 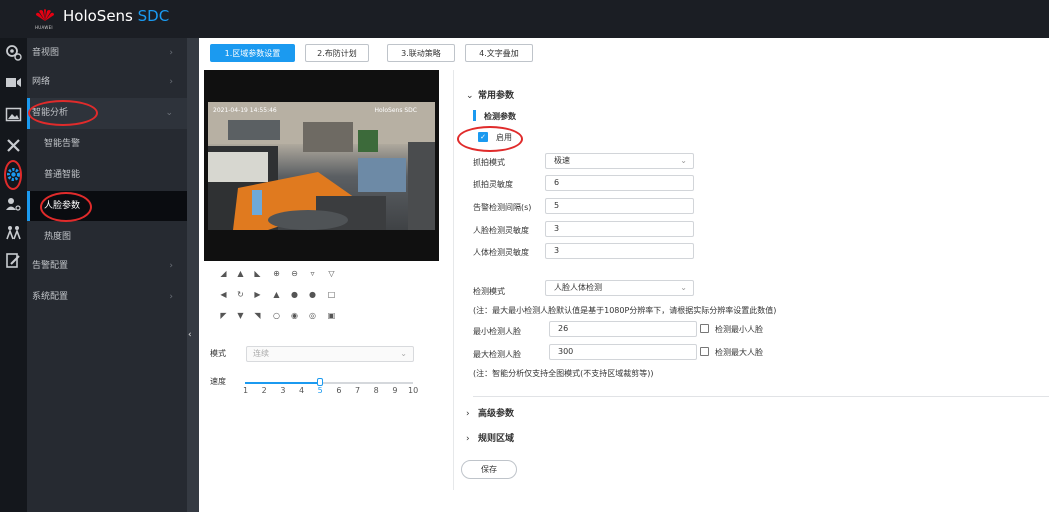 What do you see at coordinates (282, 383) in the screenshot?
I see `ptz-speed-slider-fill` at bounding box center [282, 383].